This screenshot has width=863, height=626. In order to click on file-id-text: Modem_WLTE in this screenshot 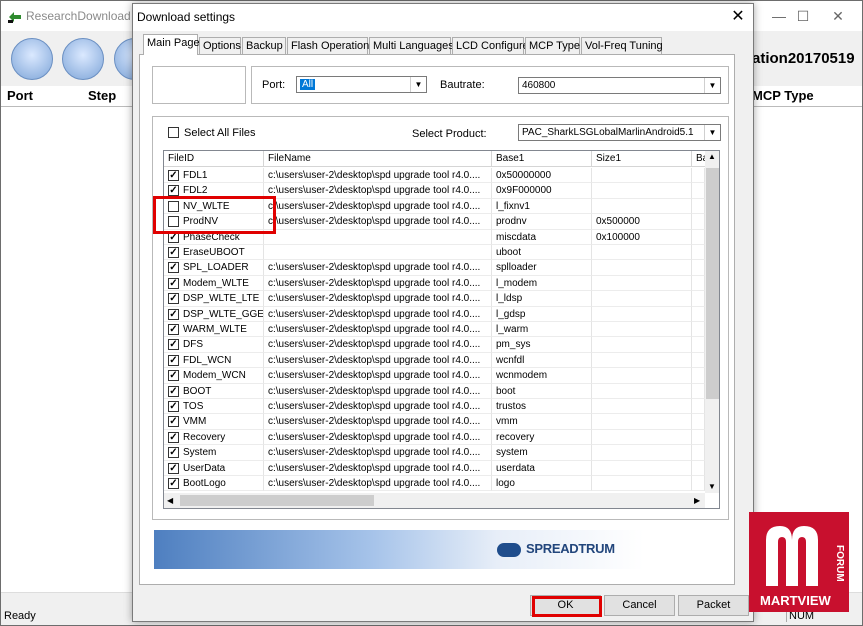, I will do `click(216, 283)`.